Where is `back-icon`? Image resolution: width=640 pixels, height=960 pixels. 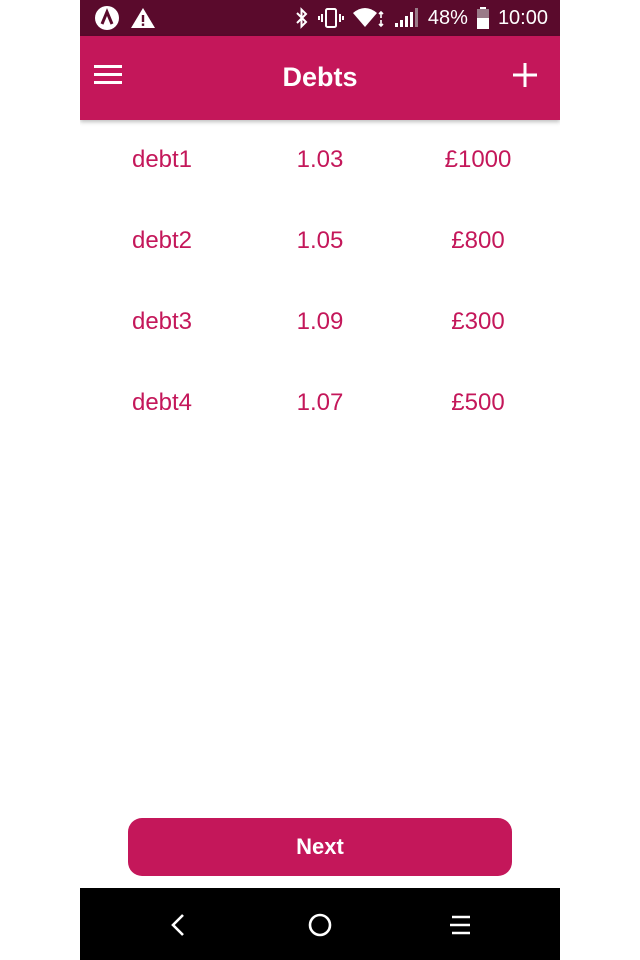 back-icon is located at coordinates (177, 925).